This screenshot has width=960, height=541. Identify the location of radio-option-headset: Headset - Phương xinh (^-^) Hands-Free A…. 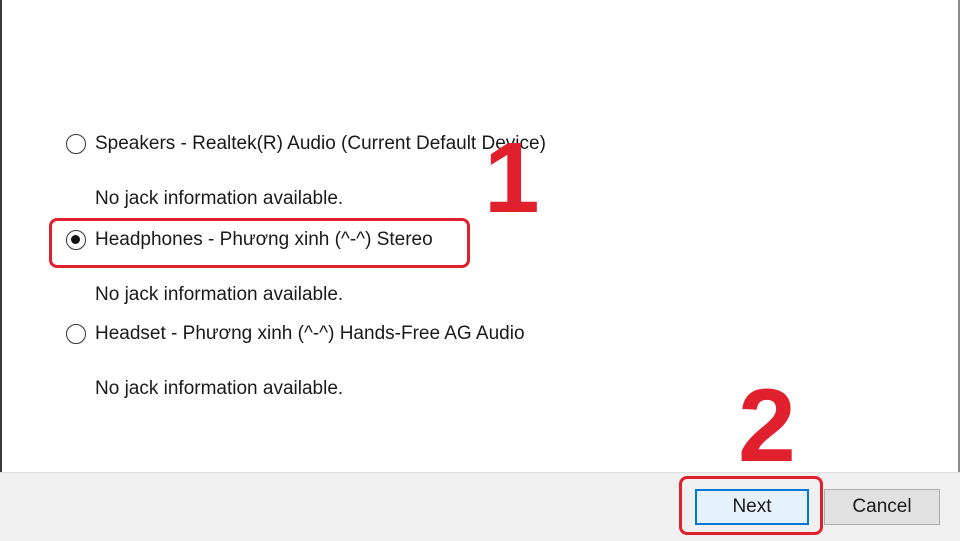
(295, 334).